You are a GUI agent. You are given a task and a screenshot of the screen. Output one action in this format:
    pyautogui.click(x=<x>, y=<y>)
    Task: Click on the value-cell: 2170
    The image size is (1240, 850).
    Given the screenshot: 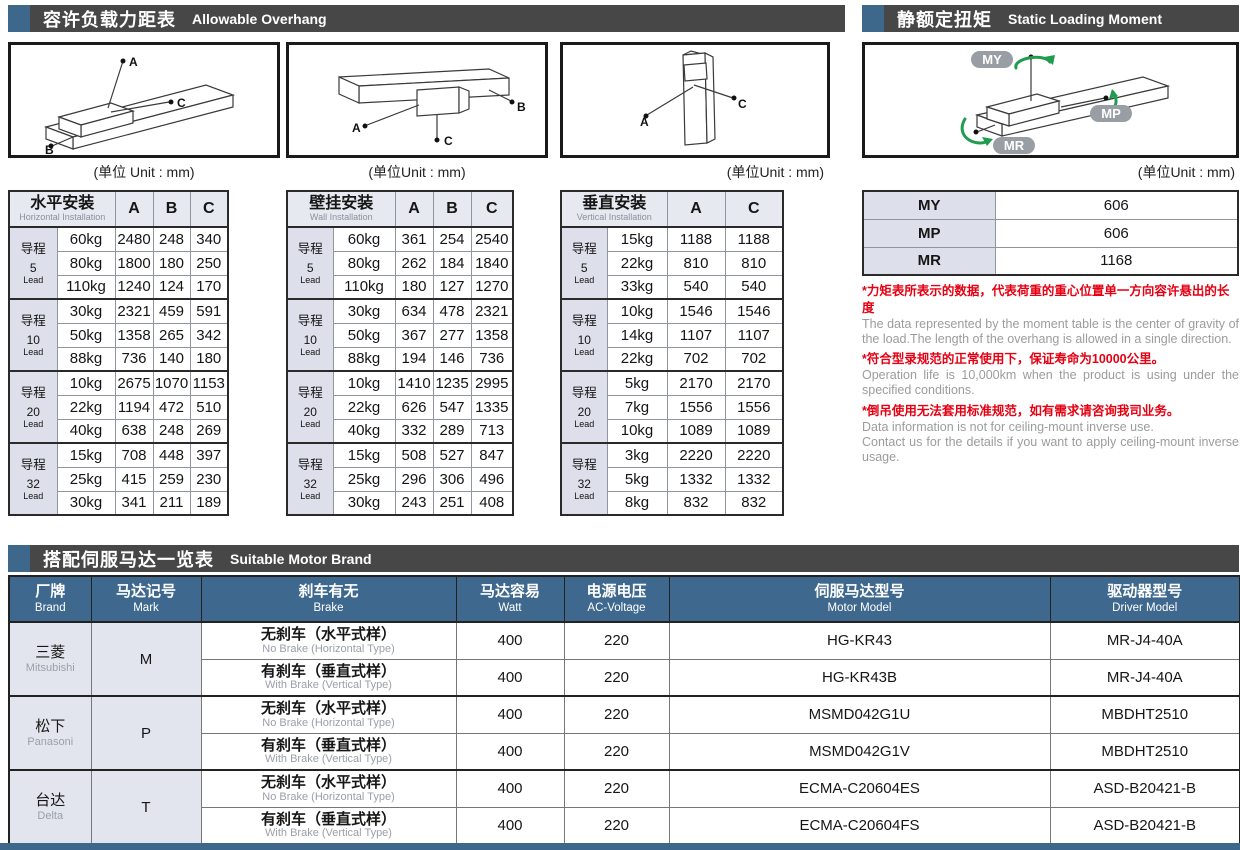 What is the action you would take?
    pyautogui.click(x=754, y=383)
    